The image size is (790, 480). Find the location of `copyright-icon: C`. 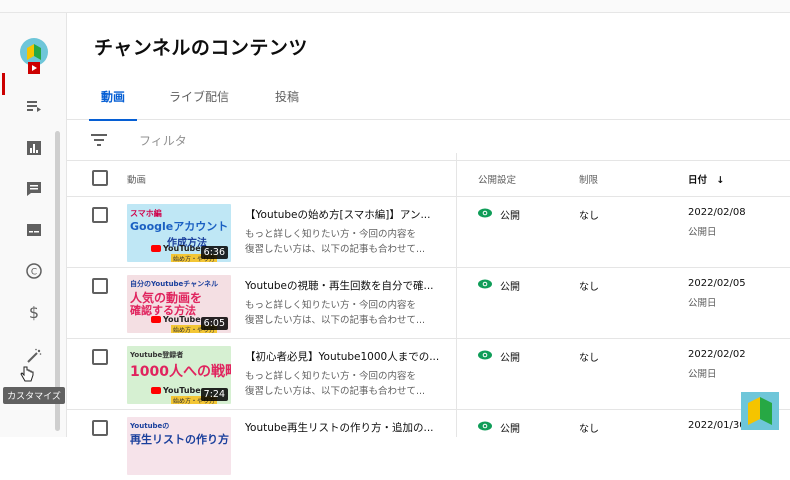

copyright-icon: C is located at coordinates (34, 271).